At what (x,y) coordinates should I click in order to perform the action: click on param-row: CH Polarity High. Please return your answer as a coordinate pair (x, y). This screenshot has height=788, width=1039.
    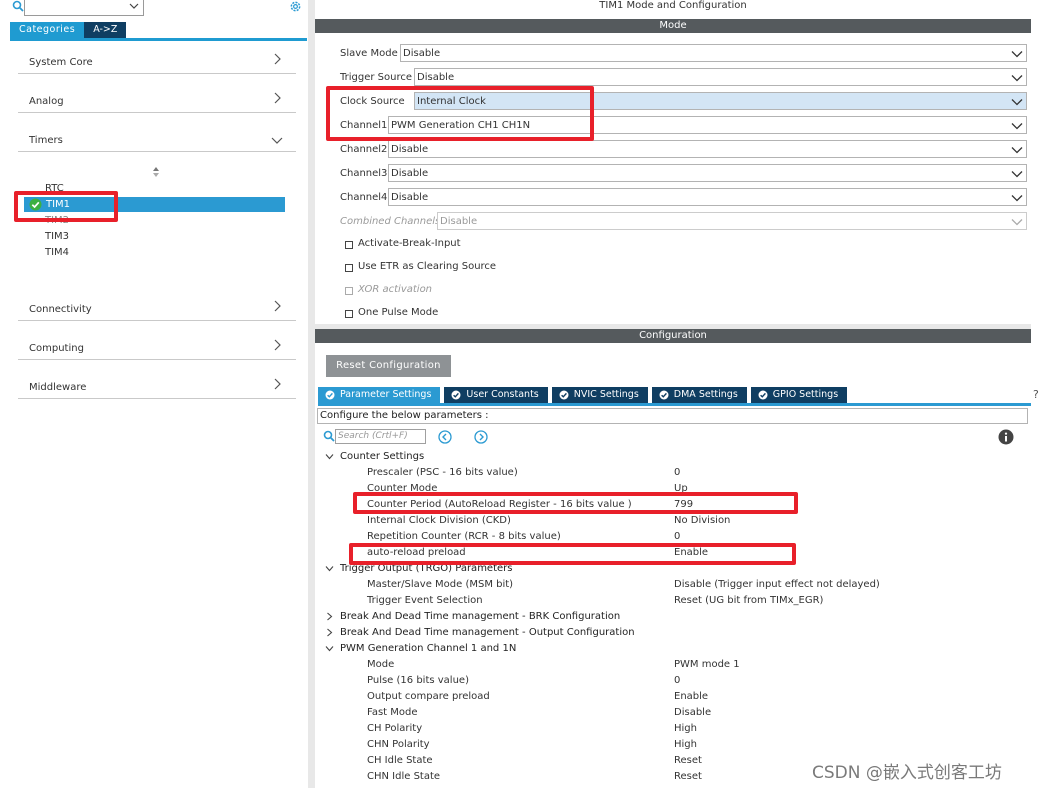
    Looking at the image, I should click on (687, 729).